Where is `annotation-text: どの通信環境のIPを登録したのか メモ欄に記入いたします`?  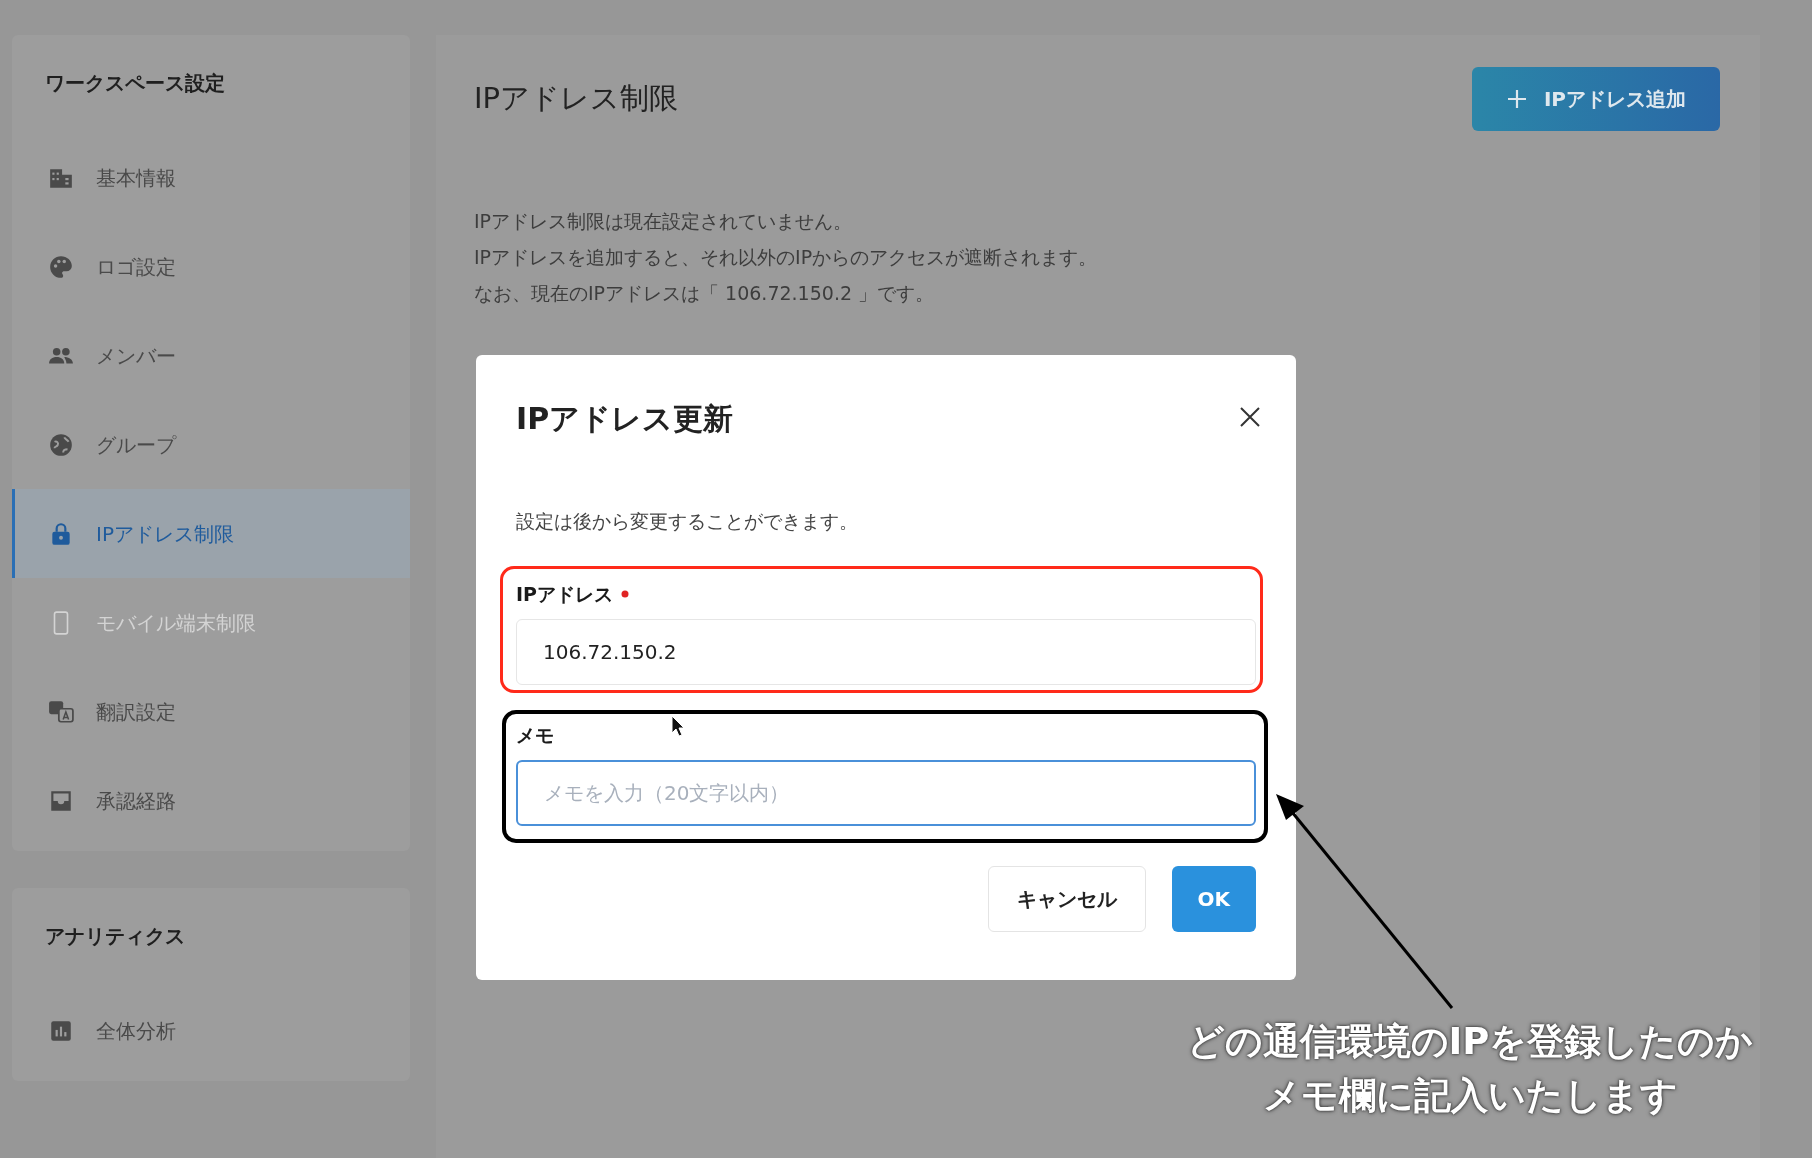 annotation-text: どの通信環境のIPを登録したのか メモ欄に記入いたします is located at coordinates (1470, 1069).